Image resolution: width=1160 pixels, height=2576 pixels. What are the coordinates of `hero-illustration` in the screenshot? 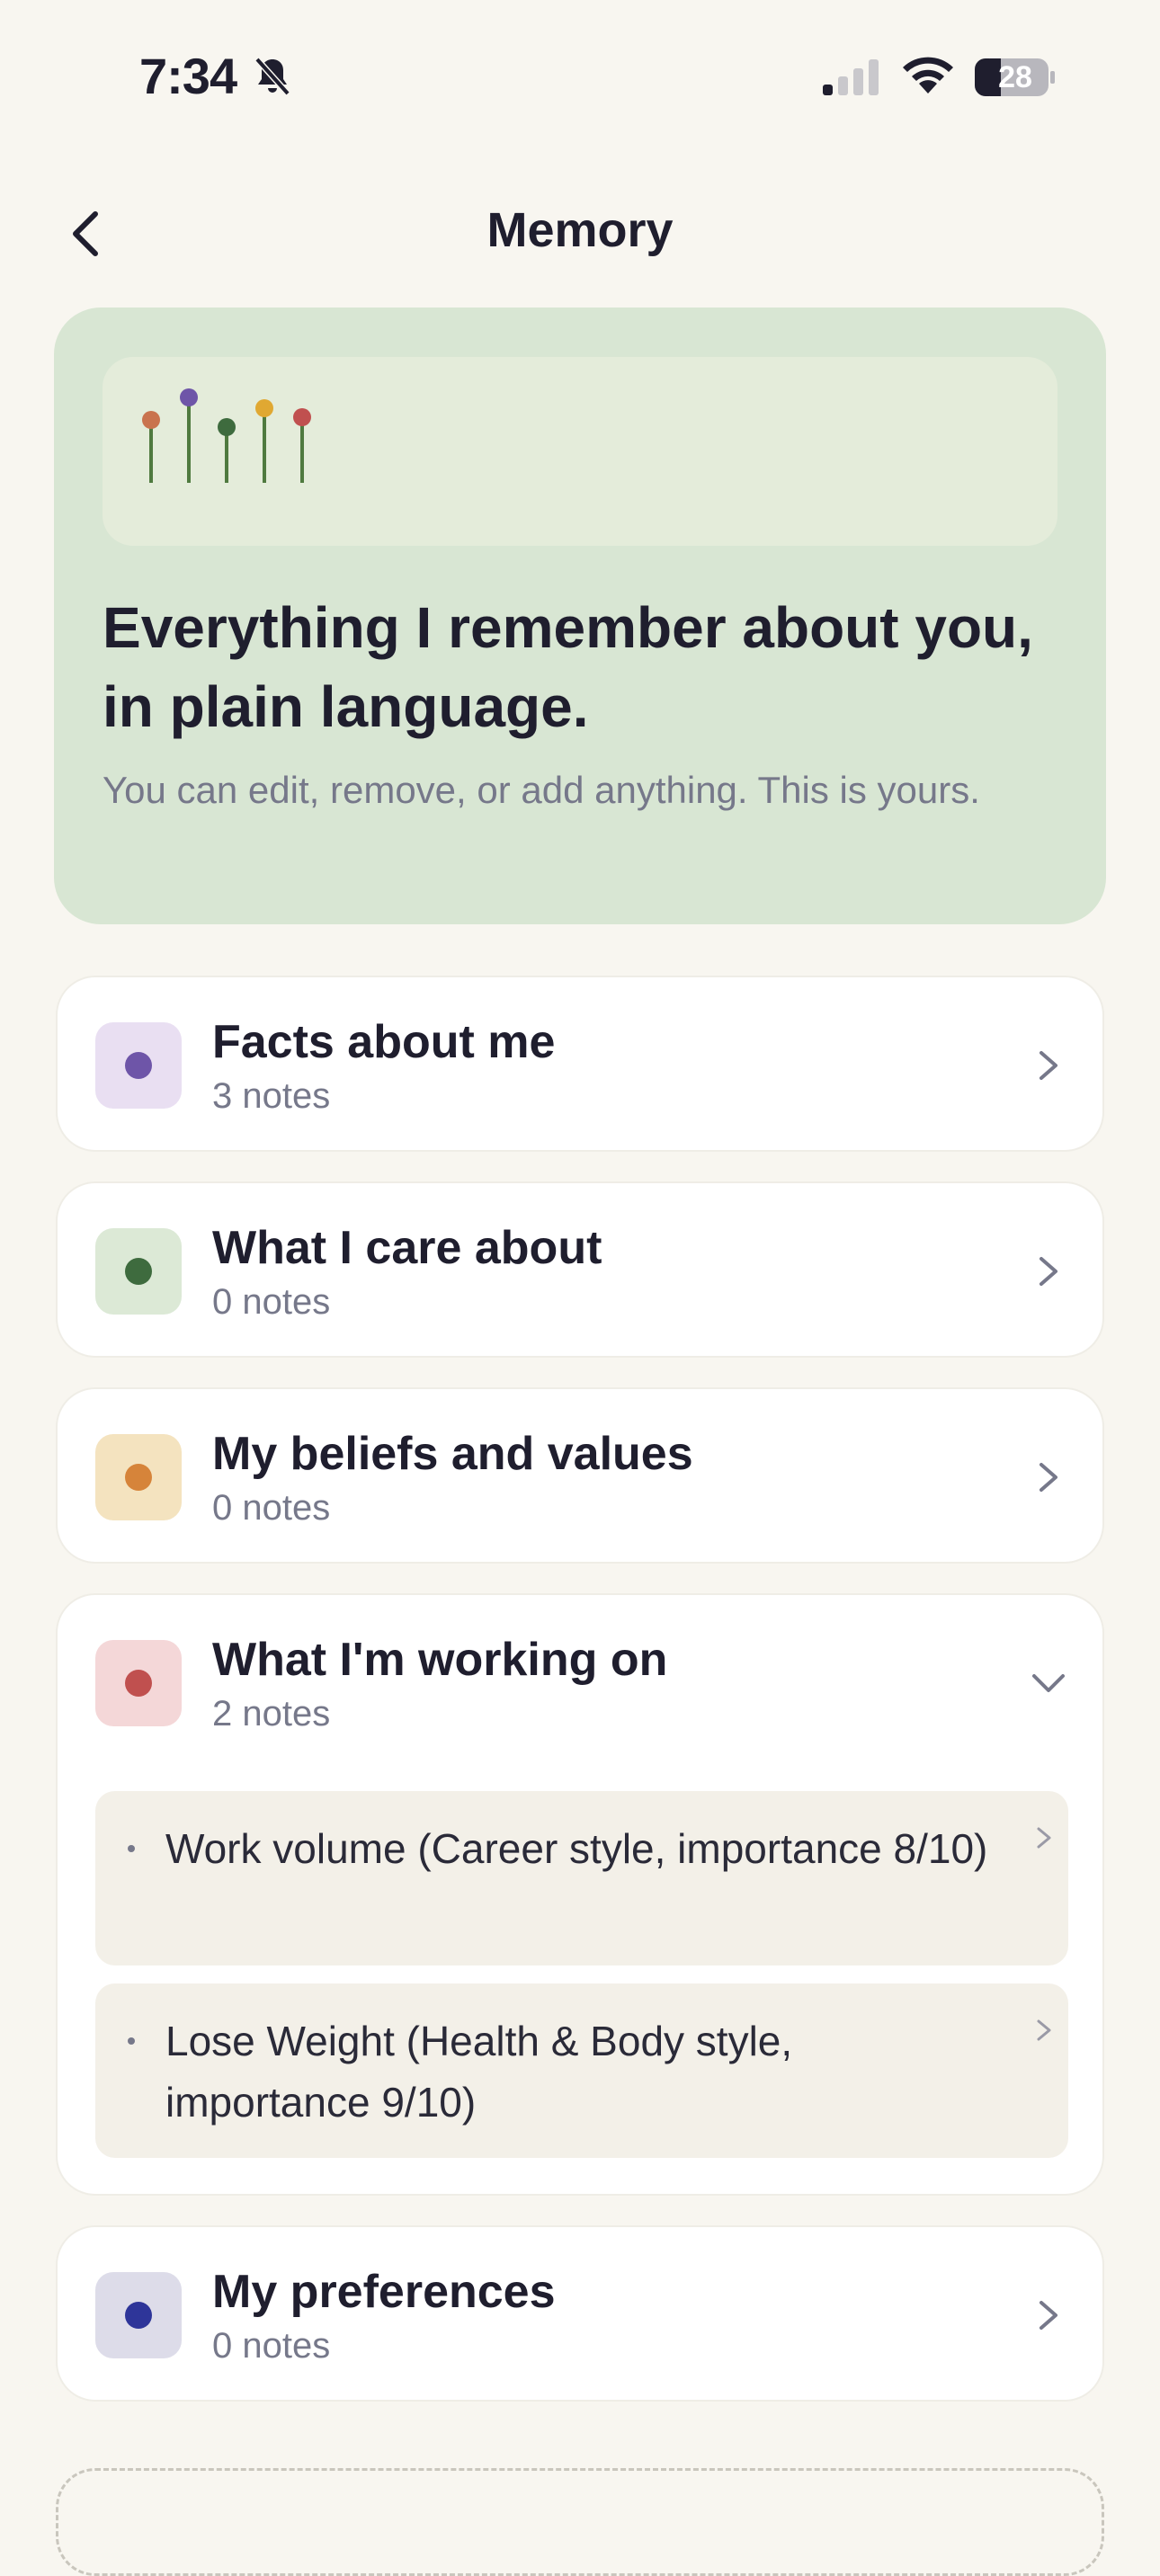 It's located at (580, 452).